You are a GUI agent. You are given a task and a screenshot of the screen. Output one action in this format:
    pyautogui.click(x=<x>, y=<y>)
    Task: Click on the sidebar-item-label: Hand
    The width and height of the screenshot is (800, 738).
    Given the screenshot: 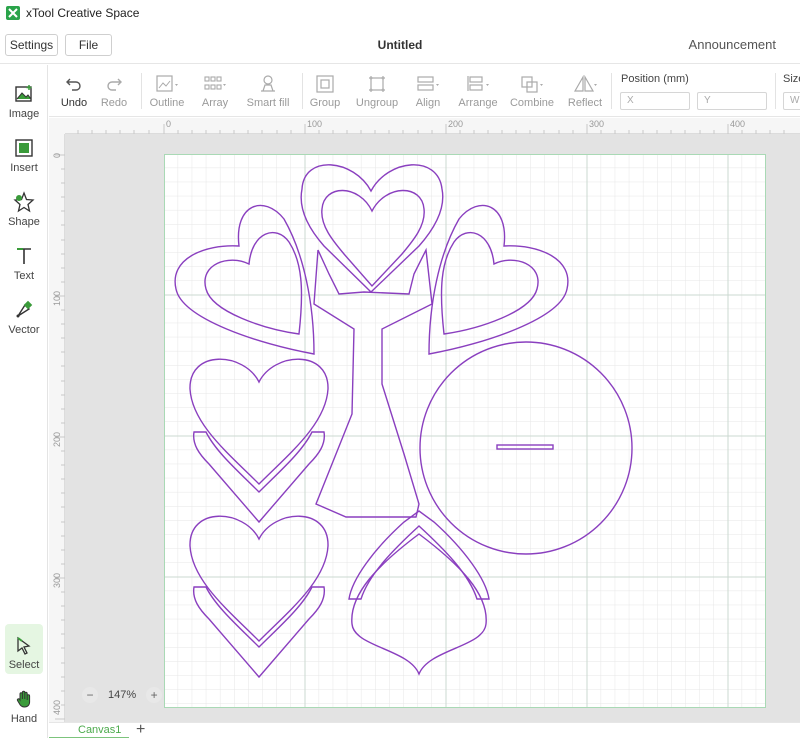 What is the action you would take?
    pyautogui.click(x=24, y=719)
    